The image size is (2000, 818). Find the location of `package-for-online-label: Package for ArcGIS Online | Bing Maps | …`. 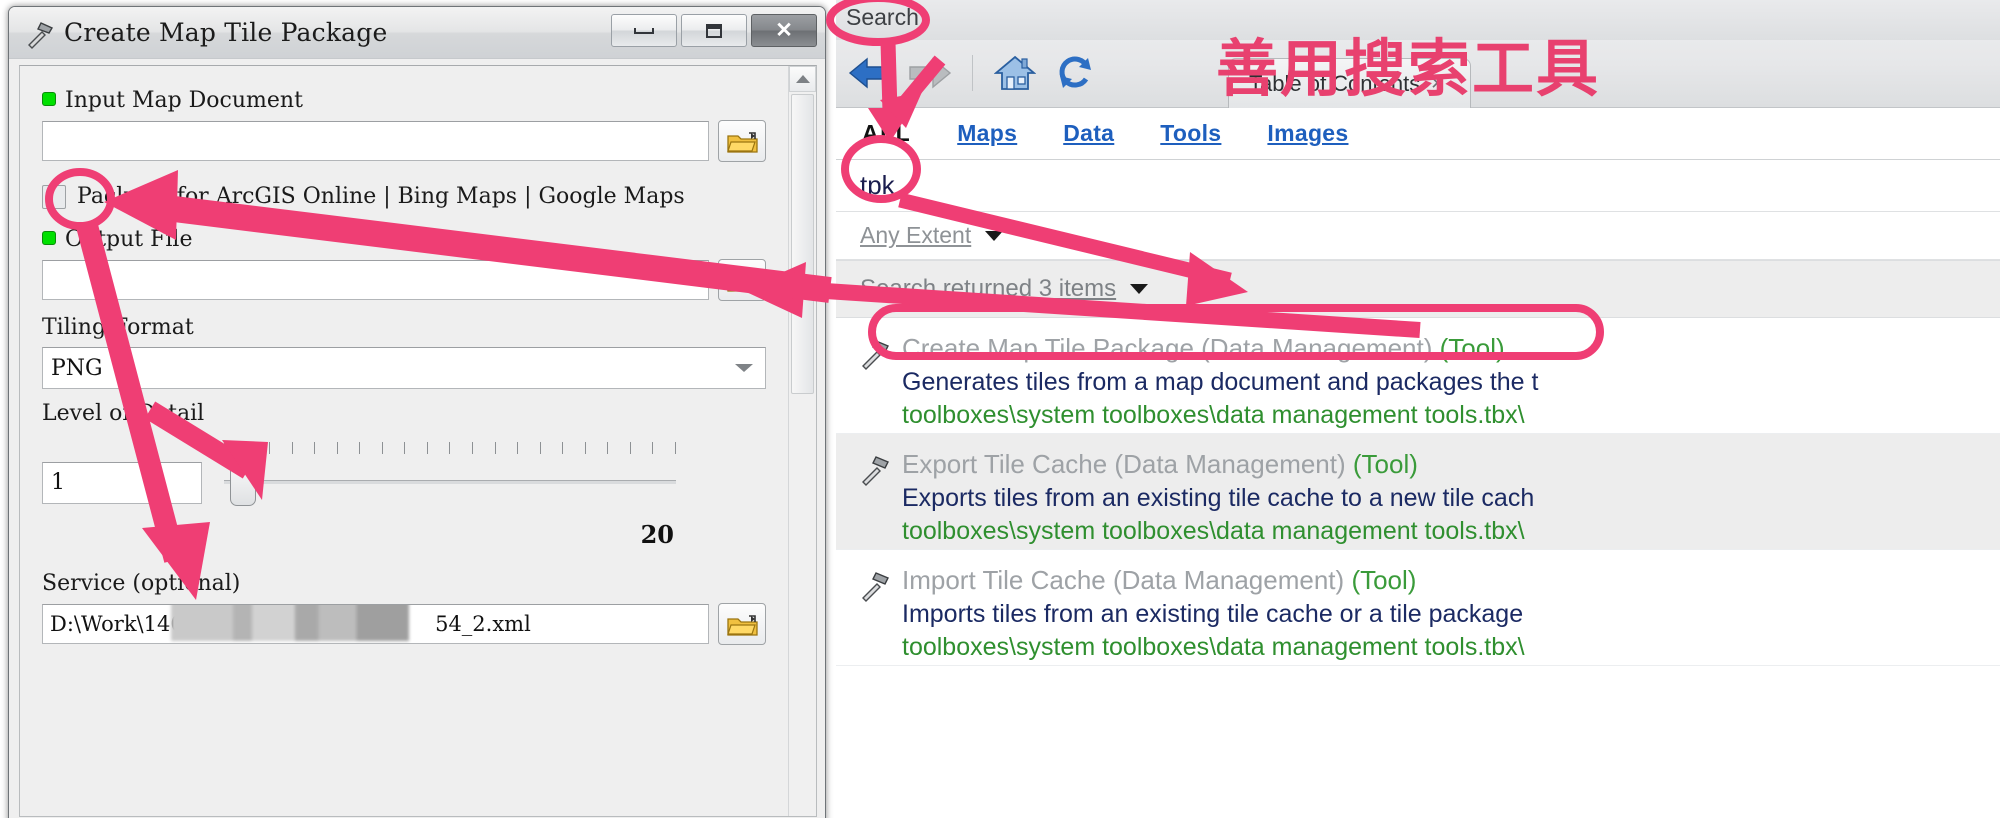

package-for-online-label: Package for ArcGIS Online | Bing Maps | … is located at coordinates (381, 196).